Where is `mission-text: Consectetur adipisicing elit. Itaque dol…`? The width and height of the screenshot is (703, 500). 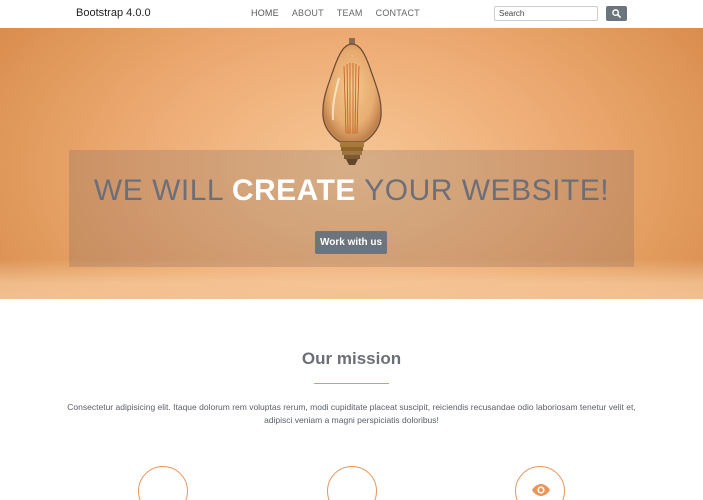
mission-text: Consectetur adipisicing elit. Itaque dol… is located at coordinates (351, 413).